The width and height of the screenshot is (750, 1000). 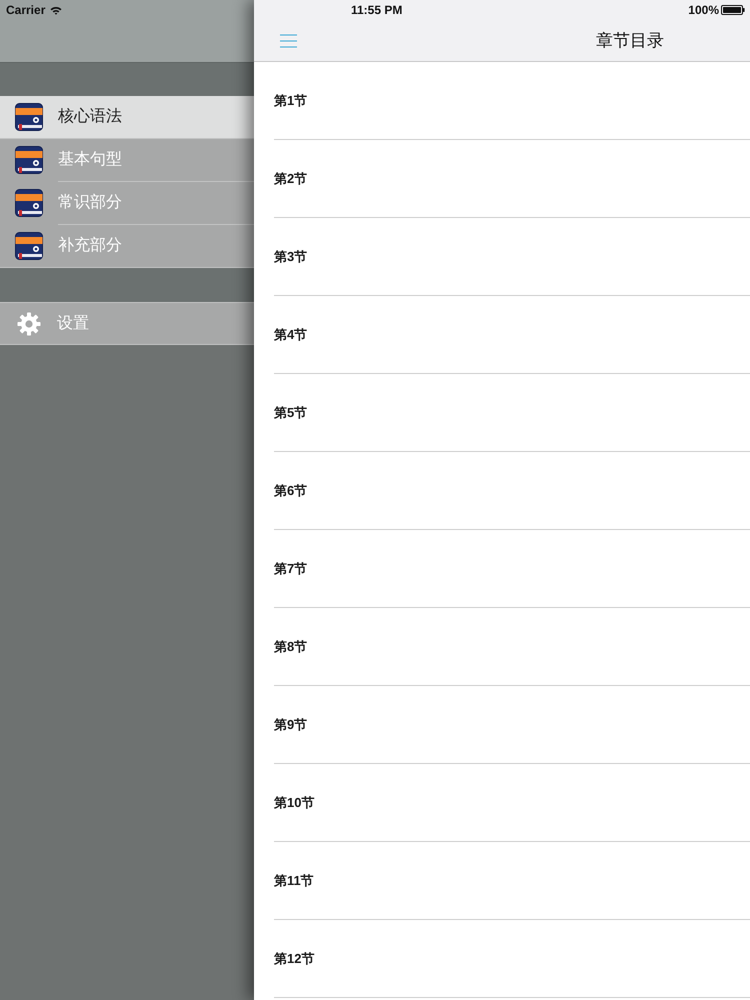 What do you see at coordinates (288, 41) in the screenshot?
I see `menu-icon` at bounding box center [288, 41].